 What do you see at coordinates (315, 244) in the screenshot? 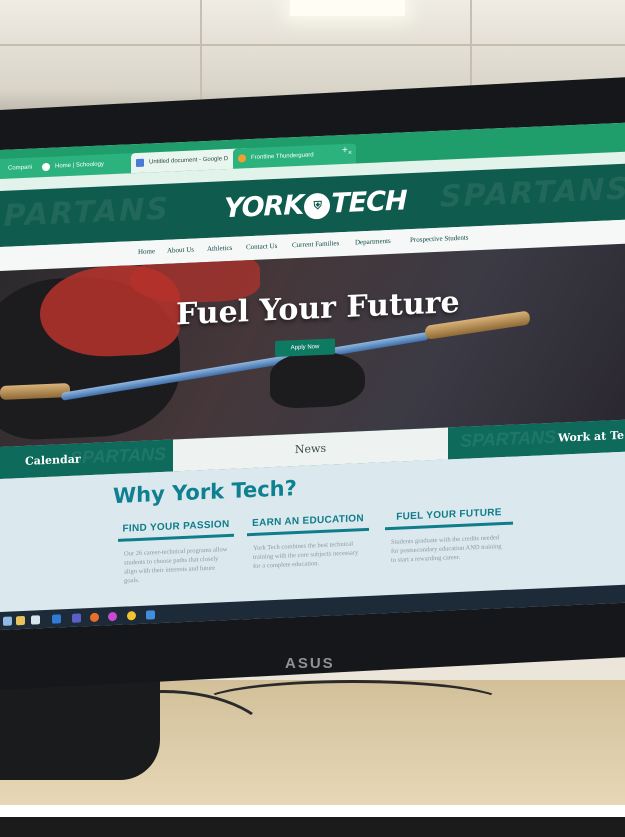
I see `nav-current-families: Current Families` at bounding box center [315, 244].